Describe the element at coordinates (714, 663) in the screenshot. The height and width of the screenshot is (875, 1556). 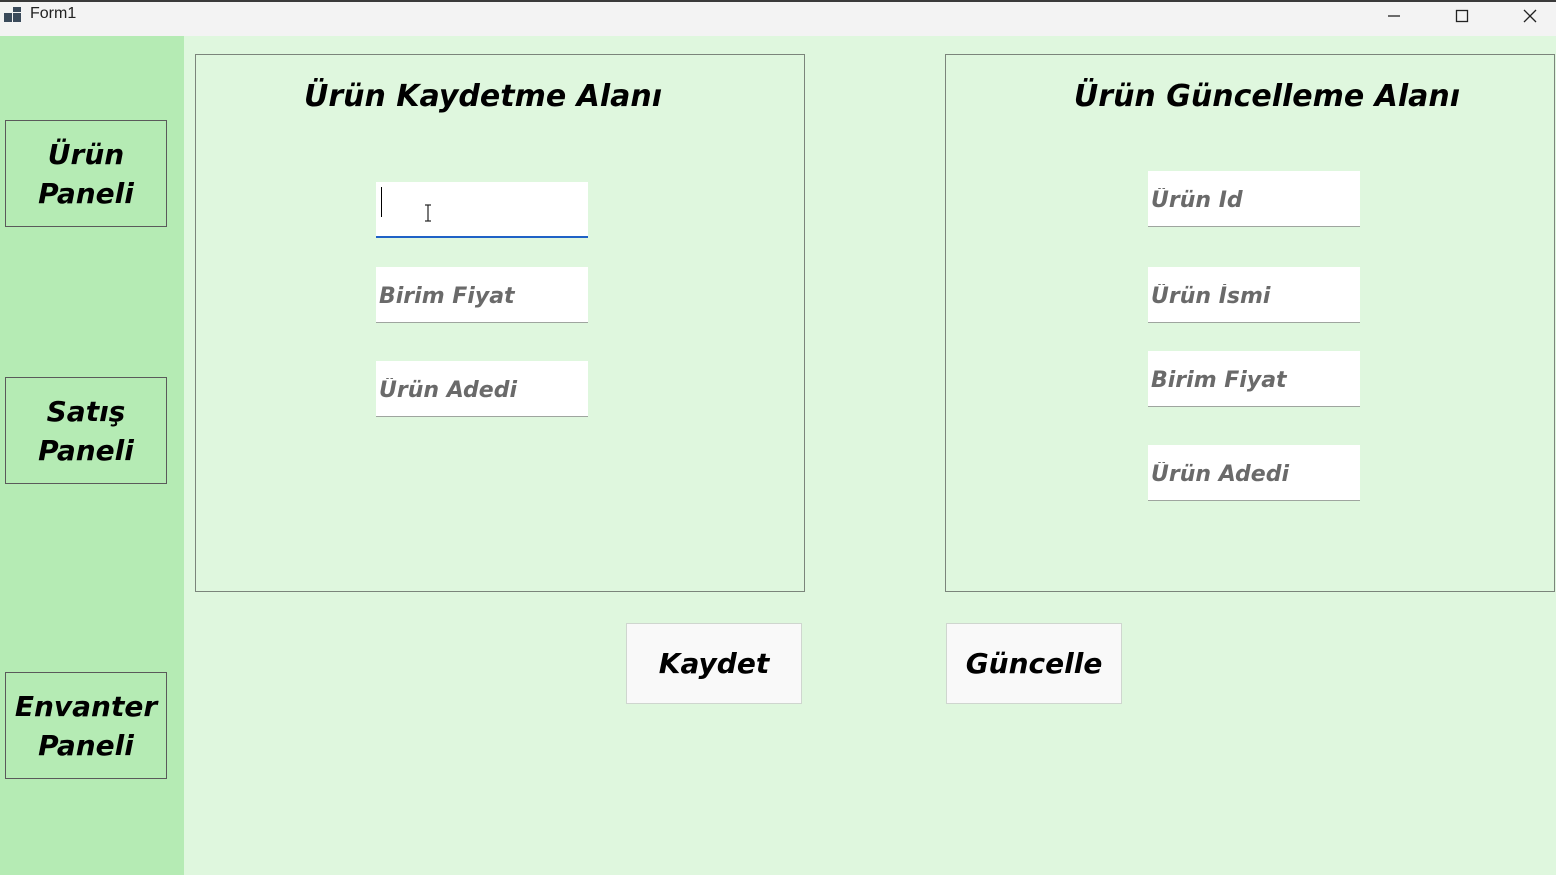
I see `save-button: Kaydet` at that location.